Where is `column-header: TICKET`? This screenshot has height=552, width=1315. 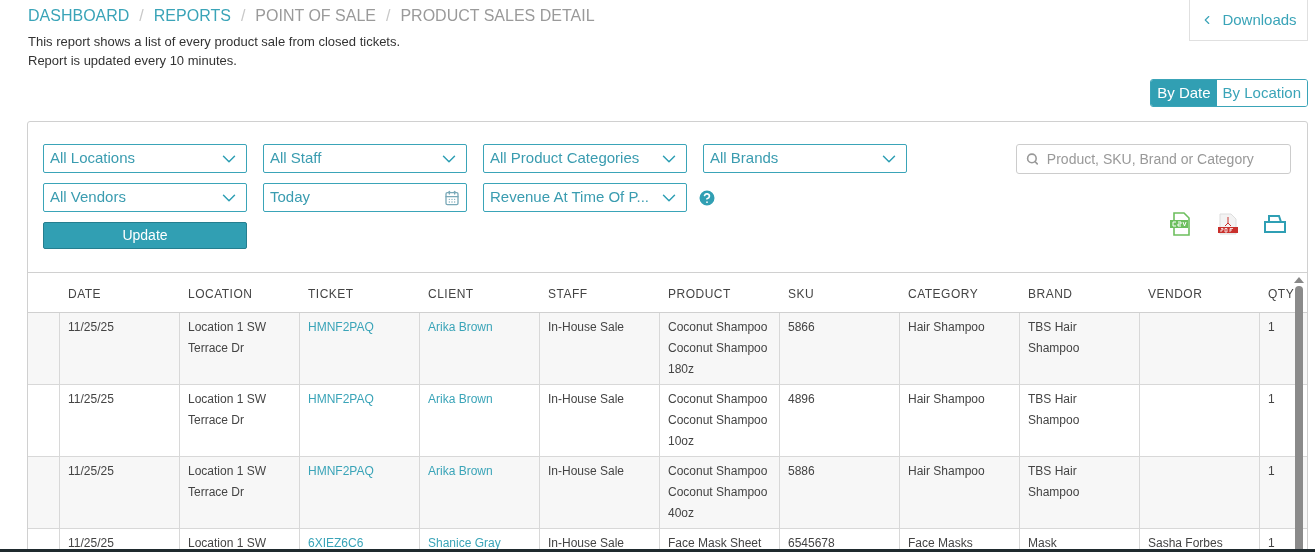 column-header: TICKET is located at coordinates (331, 293).